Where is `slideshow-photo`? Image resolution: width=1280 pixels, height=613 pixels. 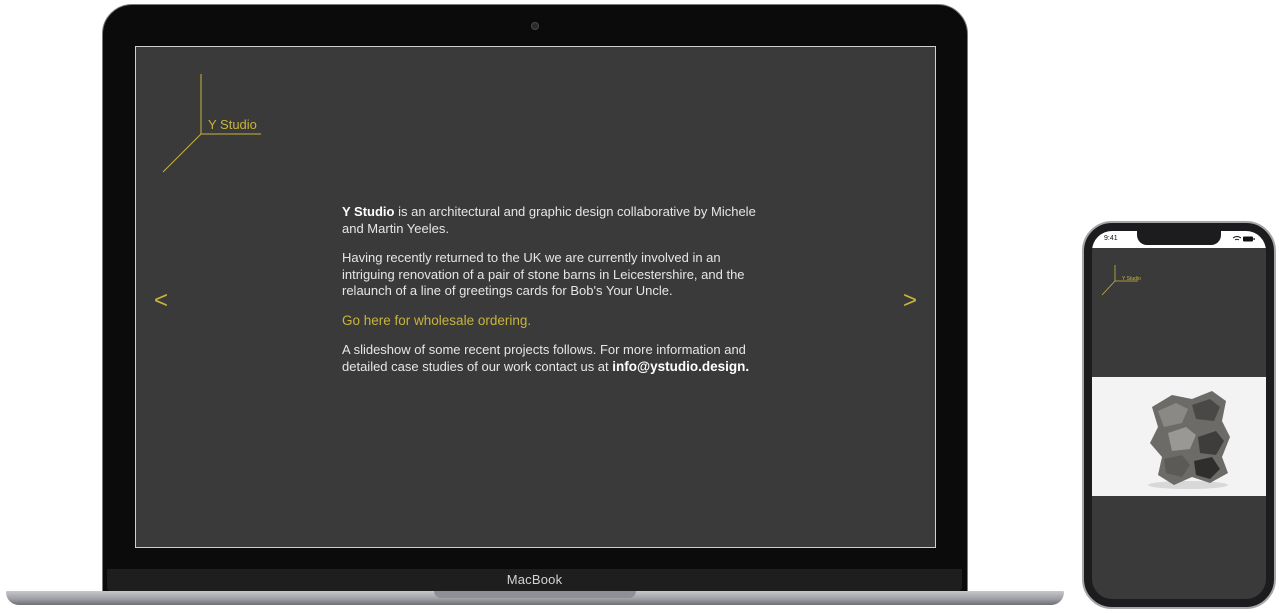 slideshow-photo is located at coordinates (1179, 436).